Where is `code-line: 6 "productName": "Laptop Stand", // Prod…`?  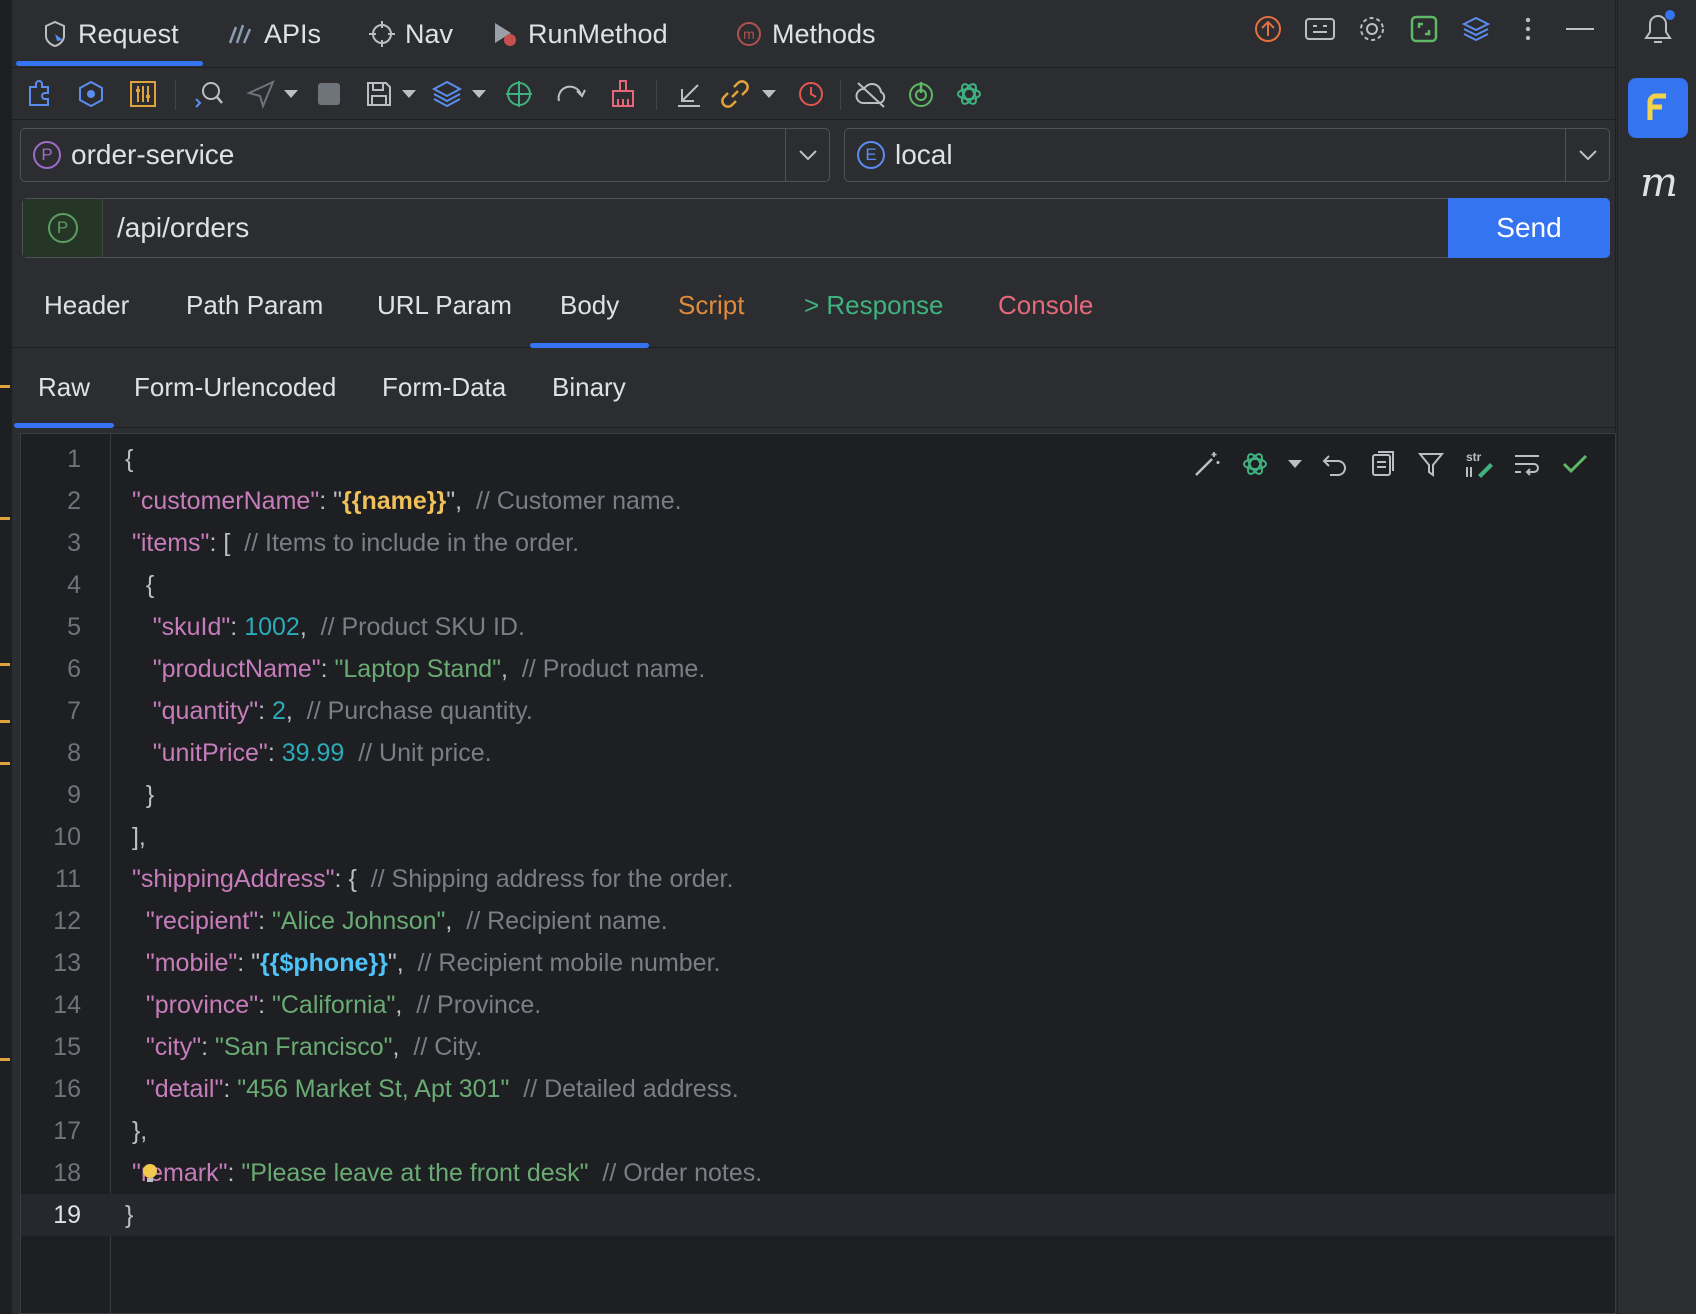
code-line: 6 "productName": "Laptop Stand", // Prod… is located at coordinates (818, 669).